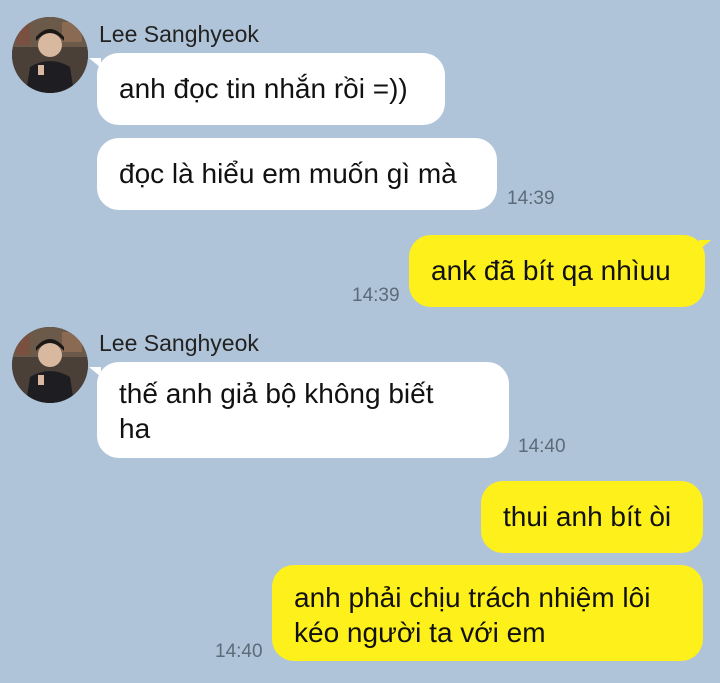 The width and height of the screenshot is (720, 683). I want to click on message-text: thui anh bít òi, so click(587, 516).